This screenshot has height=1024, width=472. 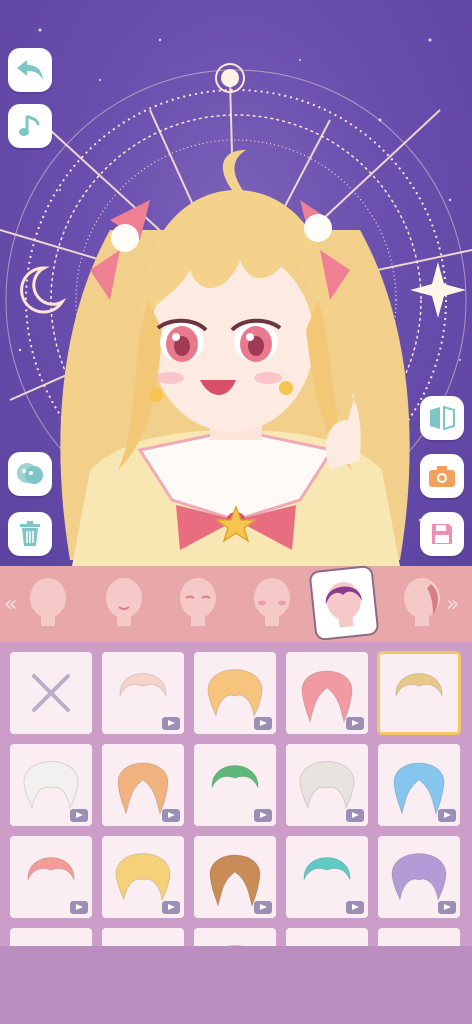 I want to click on camera-icon, so click(x=442, y=476).